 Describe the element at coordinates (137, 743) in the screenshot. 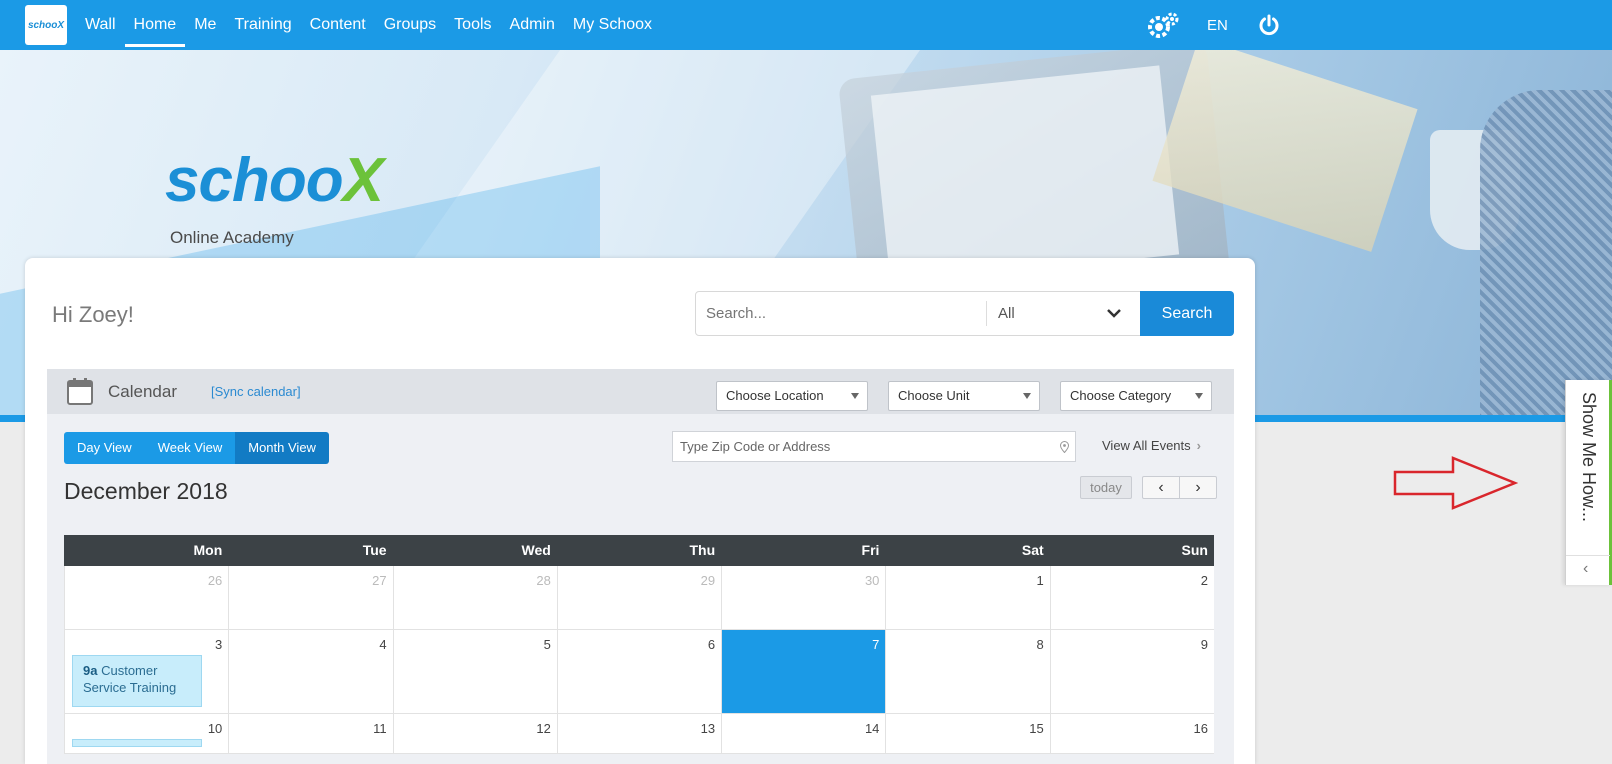

I see `calendar-event` at that location.